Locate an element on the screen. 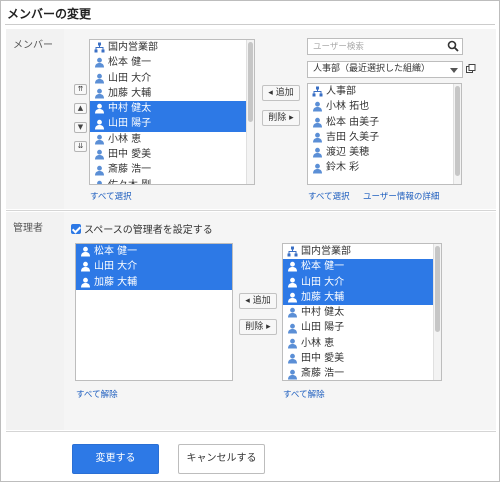  list-item: 佐々木 剛 is located at coordinates (172, 181).